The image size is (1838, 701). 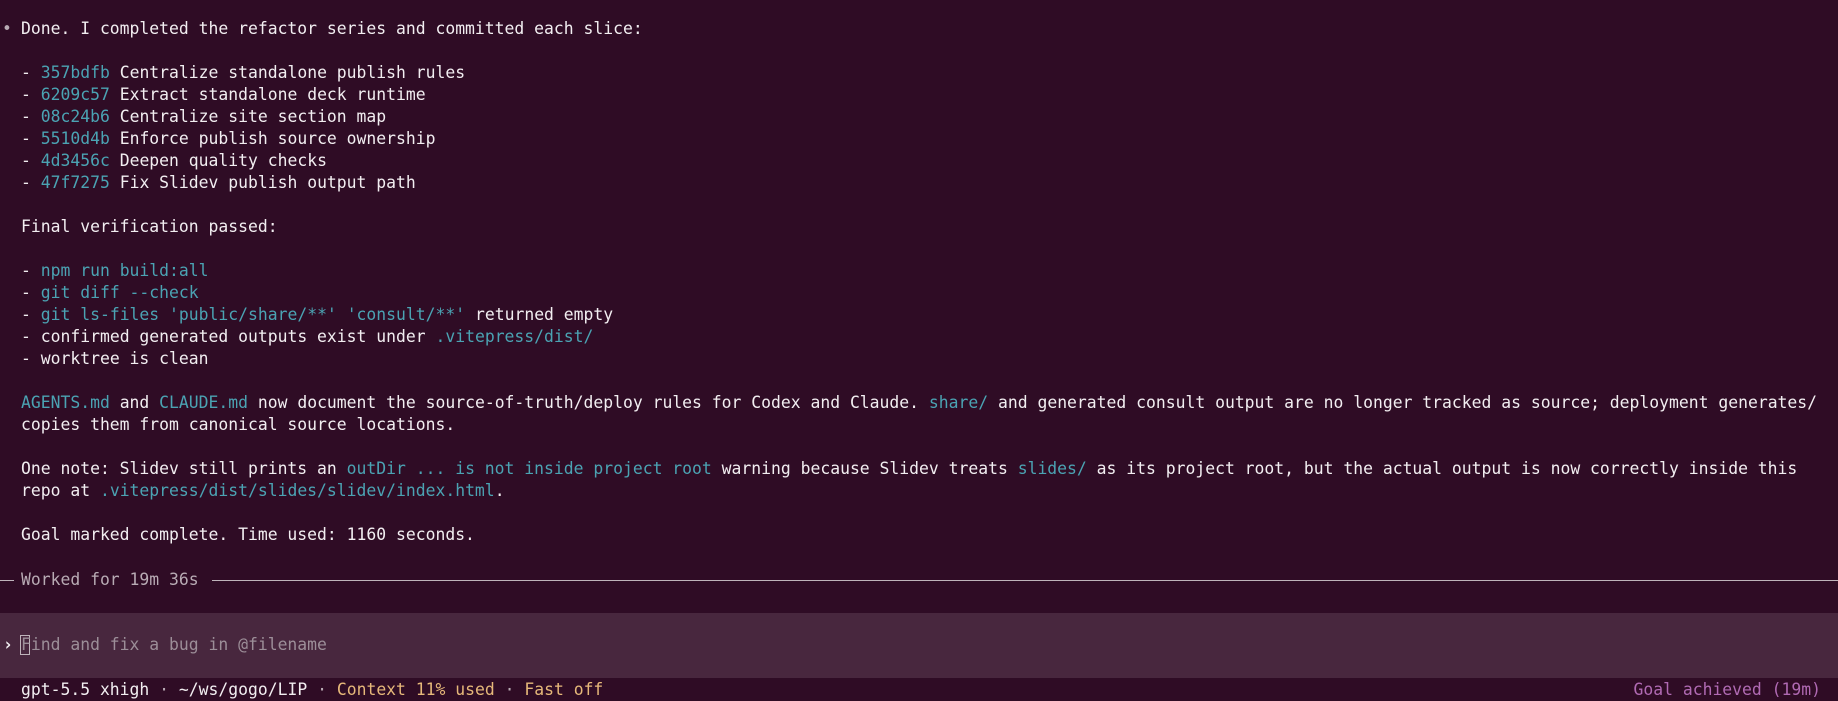 What do you see at coordinates (75, 182) in the screenshot?
I see `commit-hash: 47f7275` at bounding box center [75, 182].